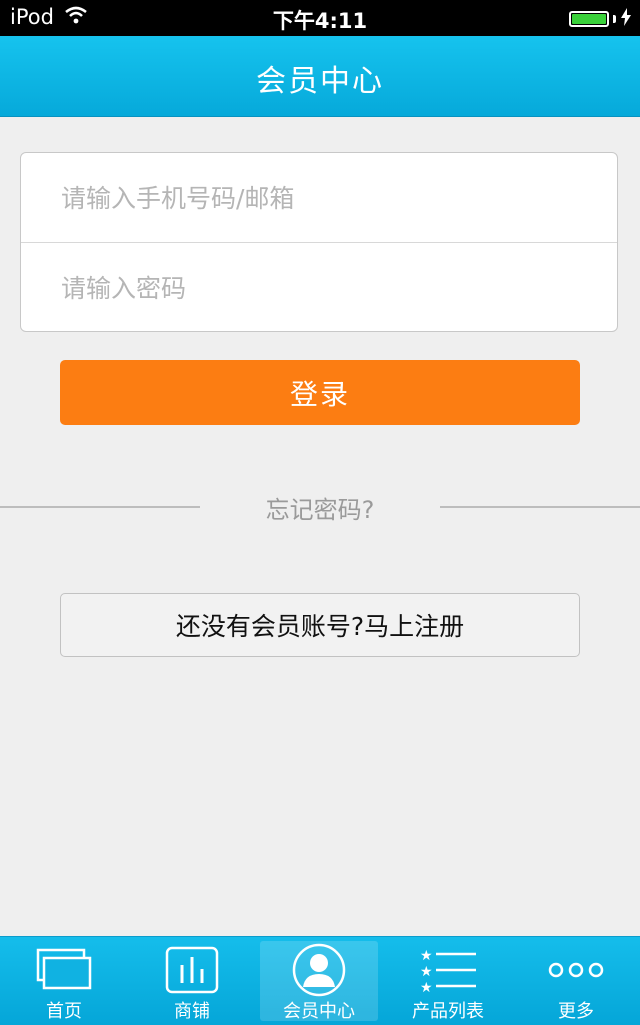 The image size is (640, 1025). I want to click on register-button: 还没有会员账号?马上注册, so click(320, 625).